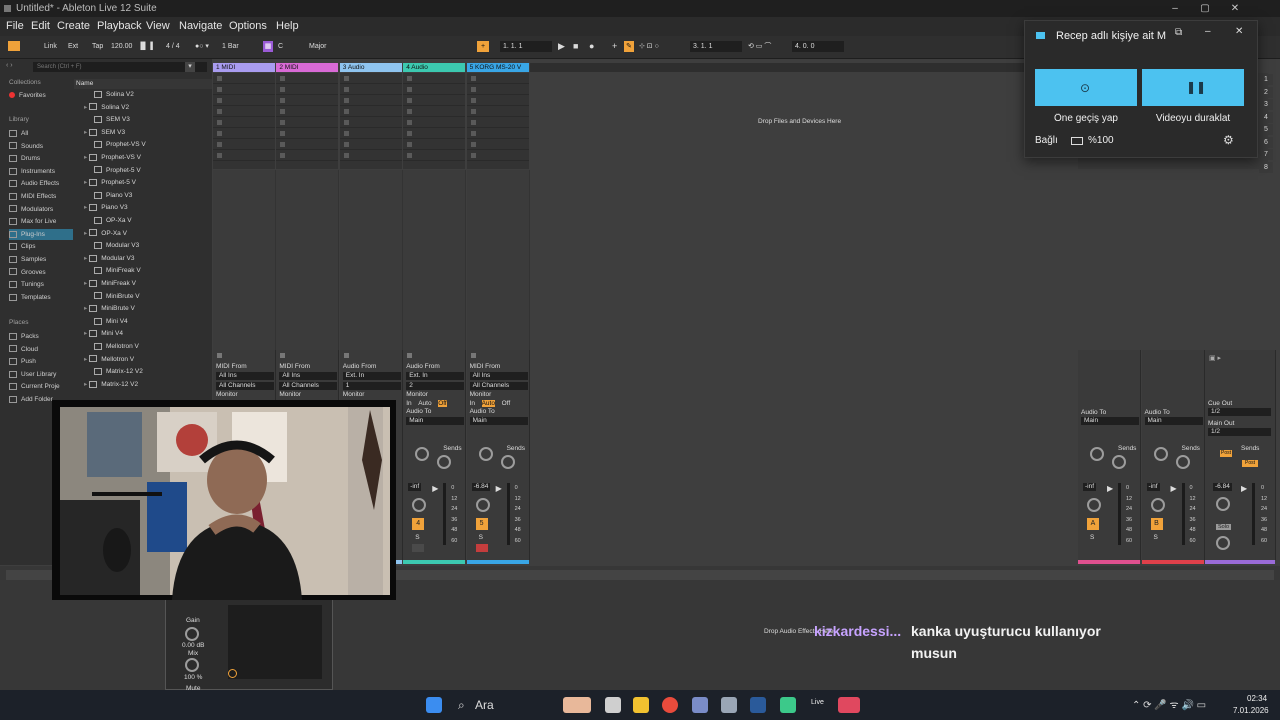  Describe the element at coordinates (26, 146) in the screenshot. I see `library-item-sounds: Sounds` at that location.